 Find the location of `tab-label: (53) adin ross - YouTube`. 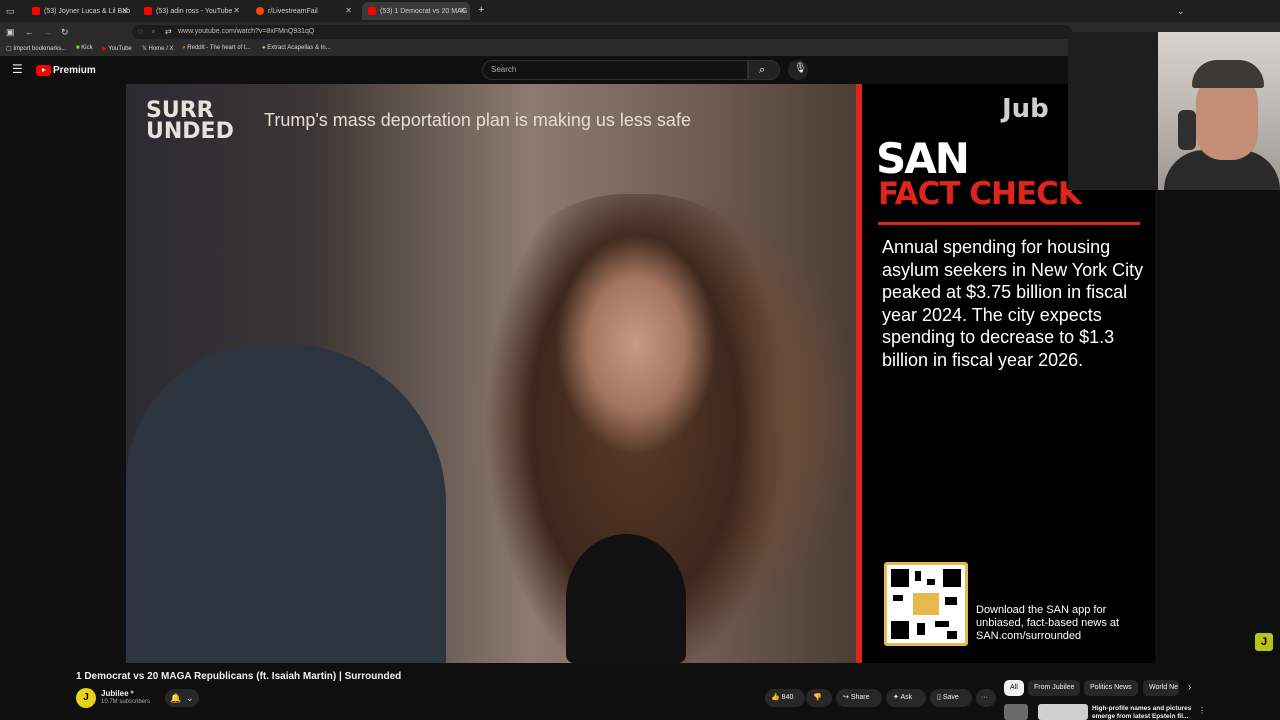

tab-label: (53) adin ross - YouTube is located at coordinates (194, 11).